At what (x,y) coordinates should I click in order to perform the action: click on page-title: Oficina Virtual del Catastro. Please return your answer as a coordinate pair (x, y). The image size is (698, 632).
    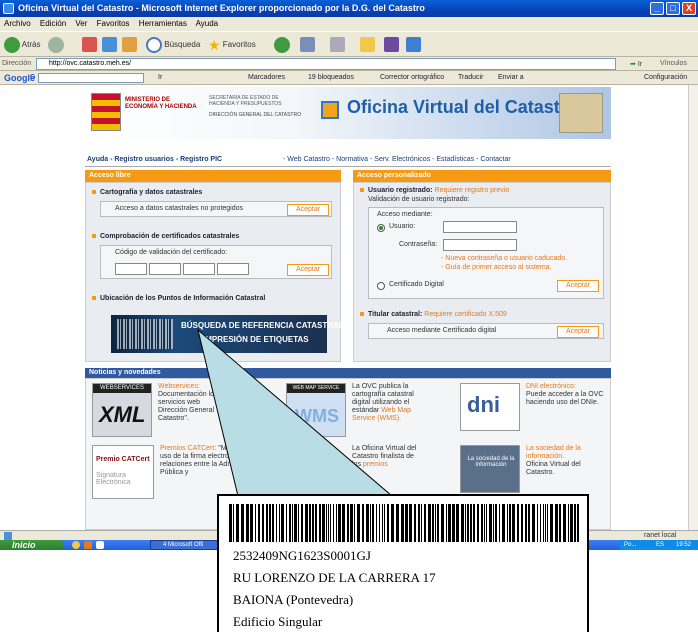
    Looking at the image, I should click on (462, 107).